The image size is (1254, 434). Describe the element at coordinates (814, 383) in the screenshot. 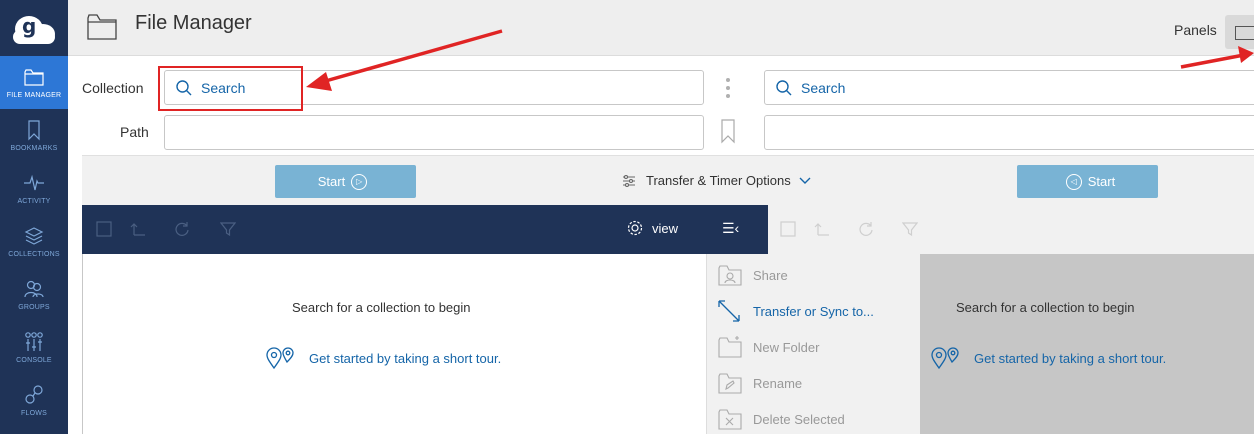

I see `menu-item-rename: Rename` at that location.